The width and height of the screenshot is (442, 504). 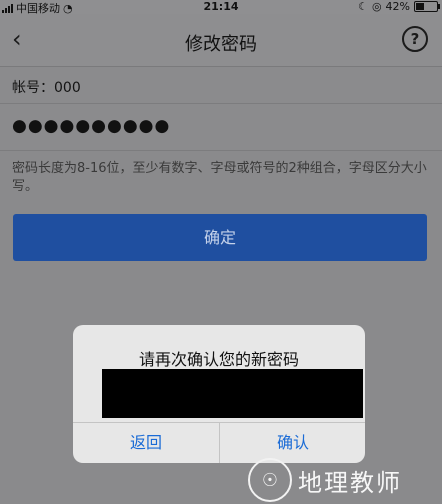 I want to click on watermark: ☉ 地理教师, so click(x=325, y=480).